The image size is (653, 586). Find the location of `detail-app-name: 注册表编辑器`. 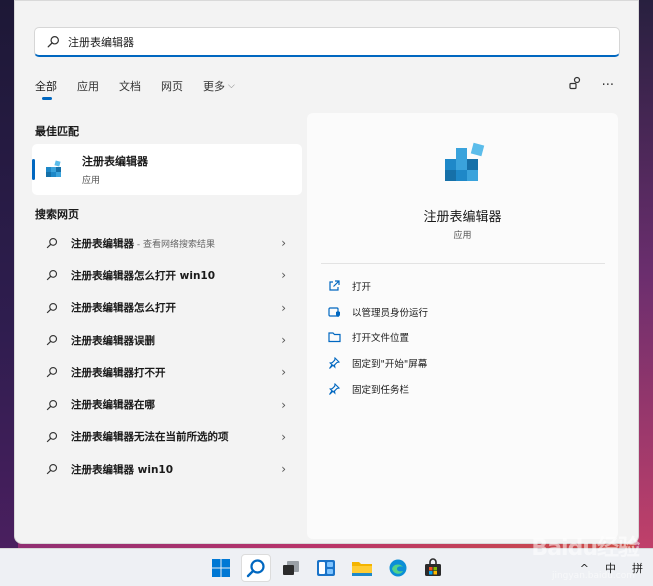

detail-app-name: 注册表编辑器 is located at coordinates (462, 217).